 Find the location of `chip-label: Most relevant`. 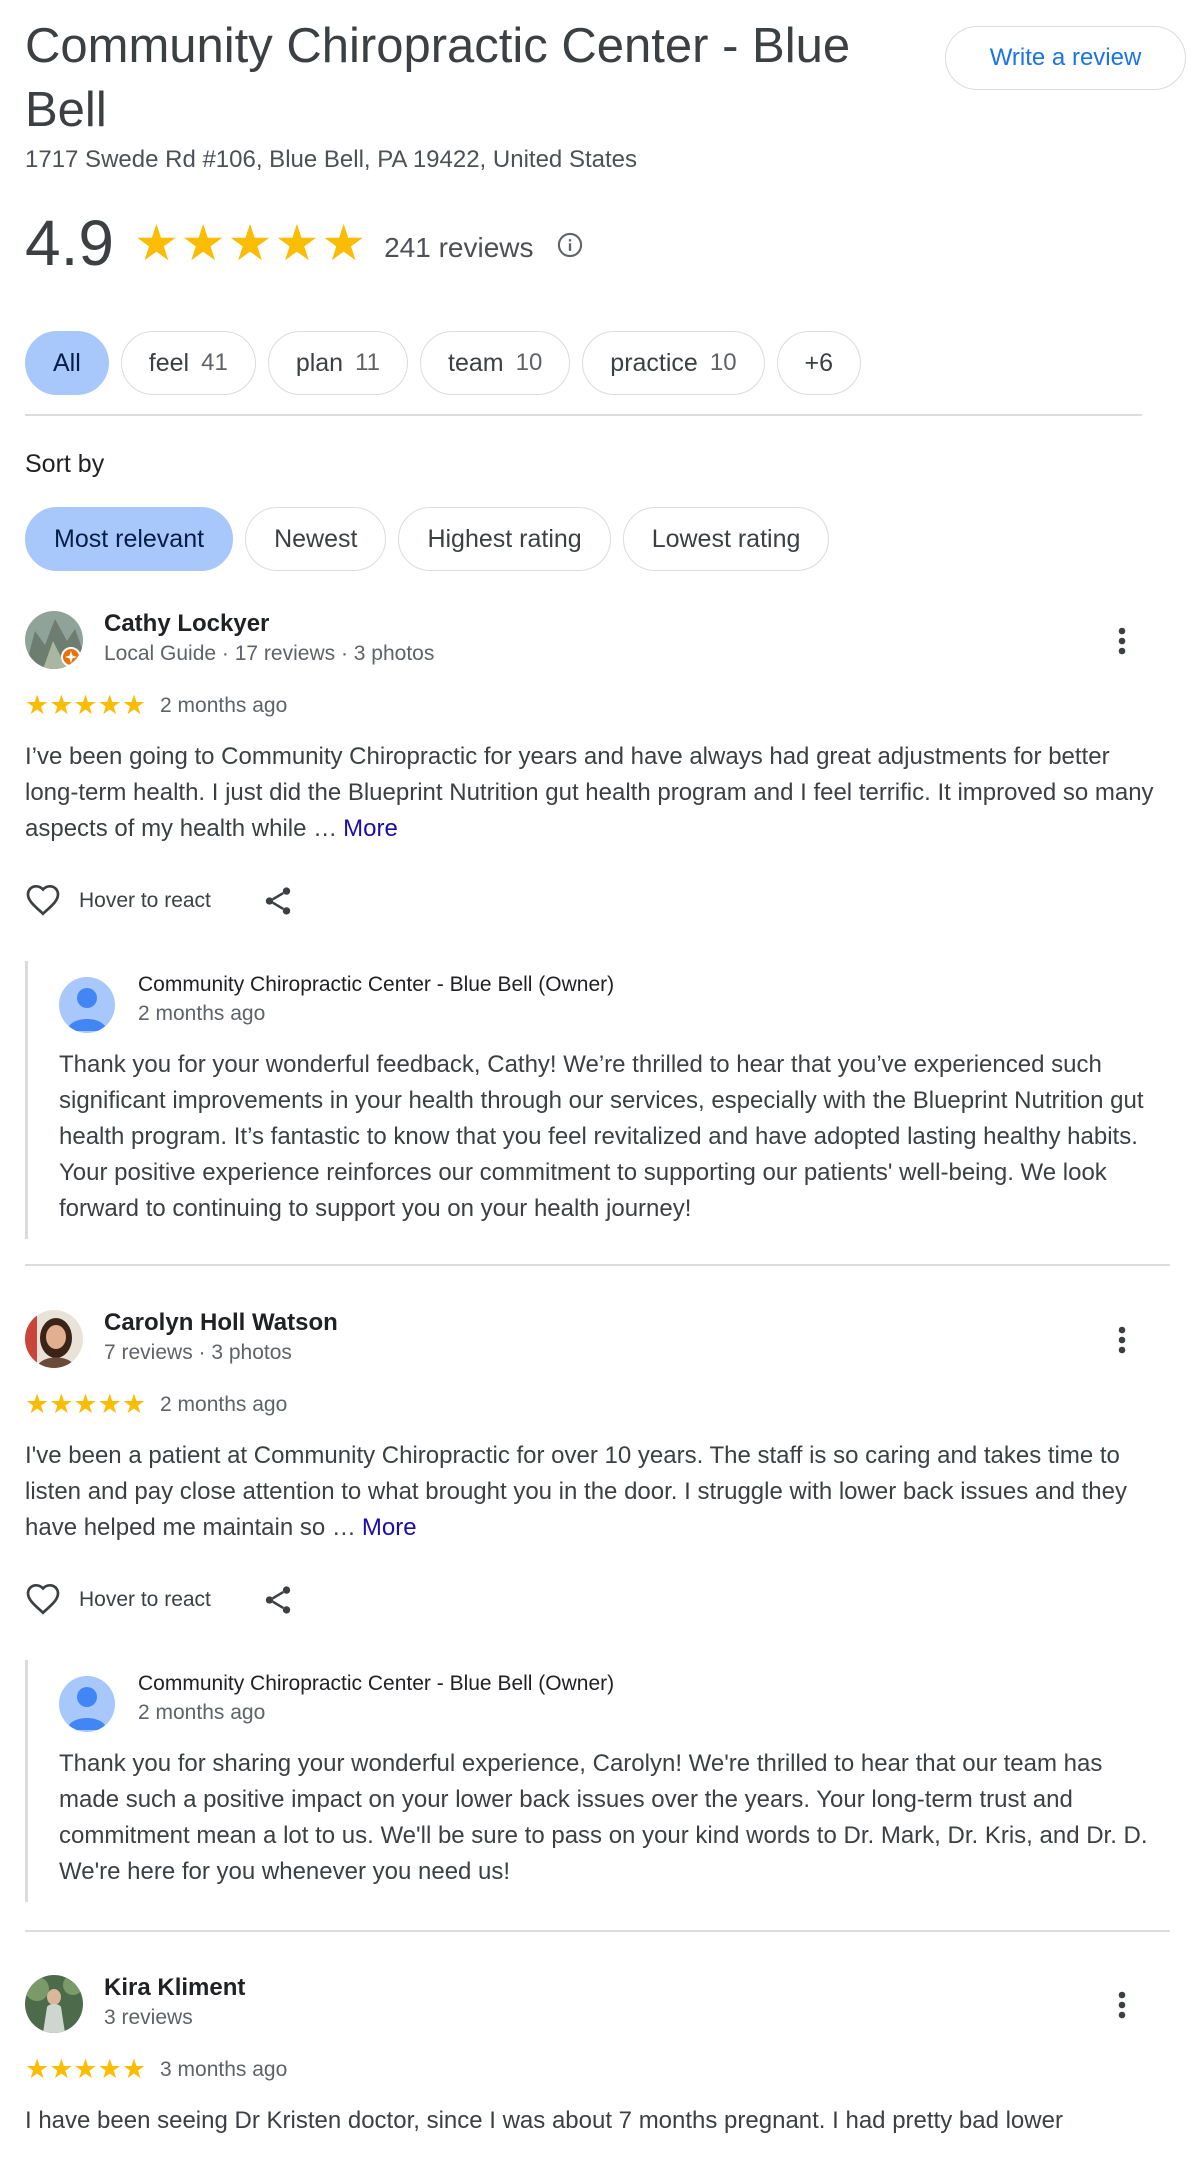

chip-label: Most relevant is located at coordinates (129, 538).